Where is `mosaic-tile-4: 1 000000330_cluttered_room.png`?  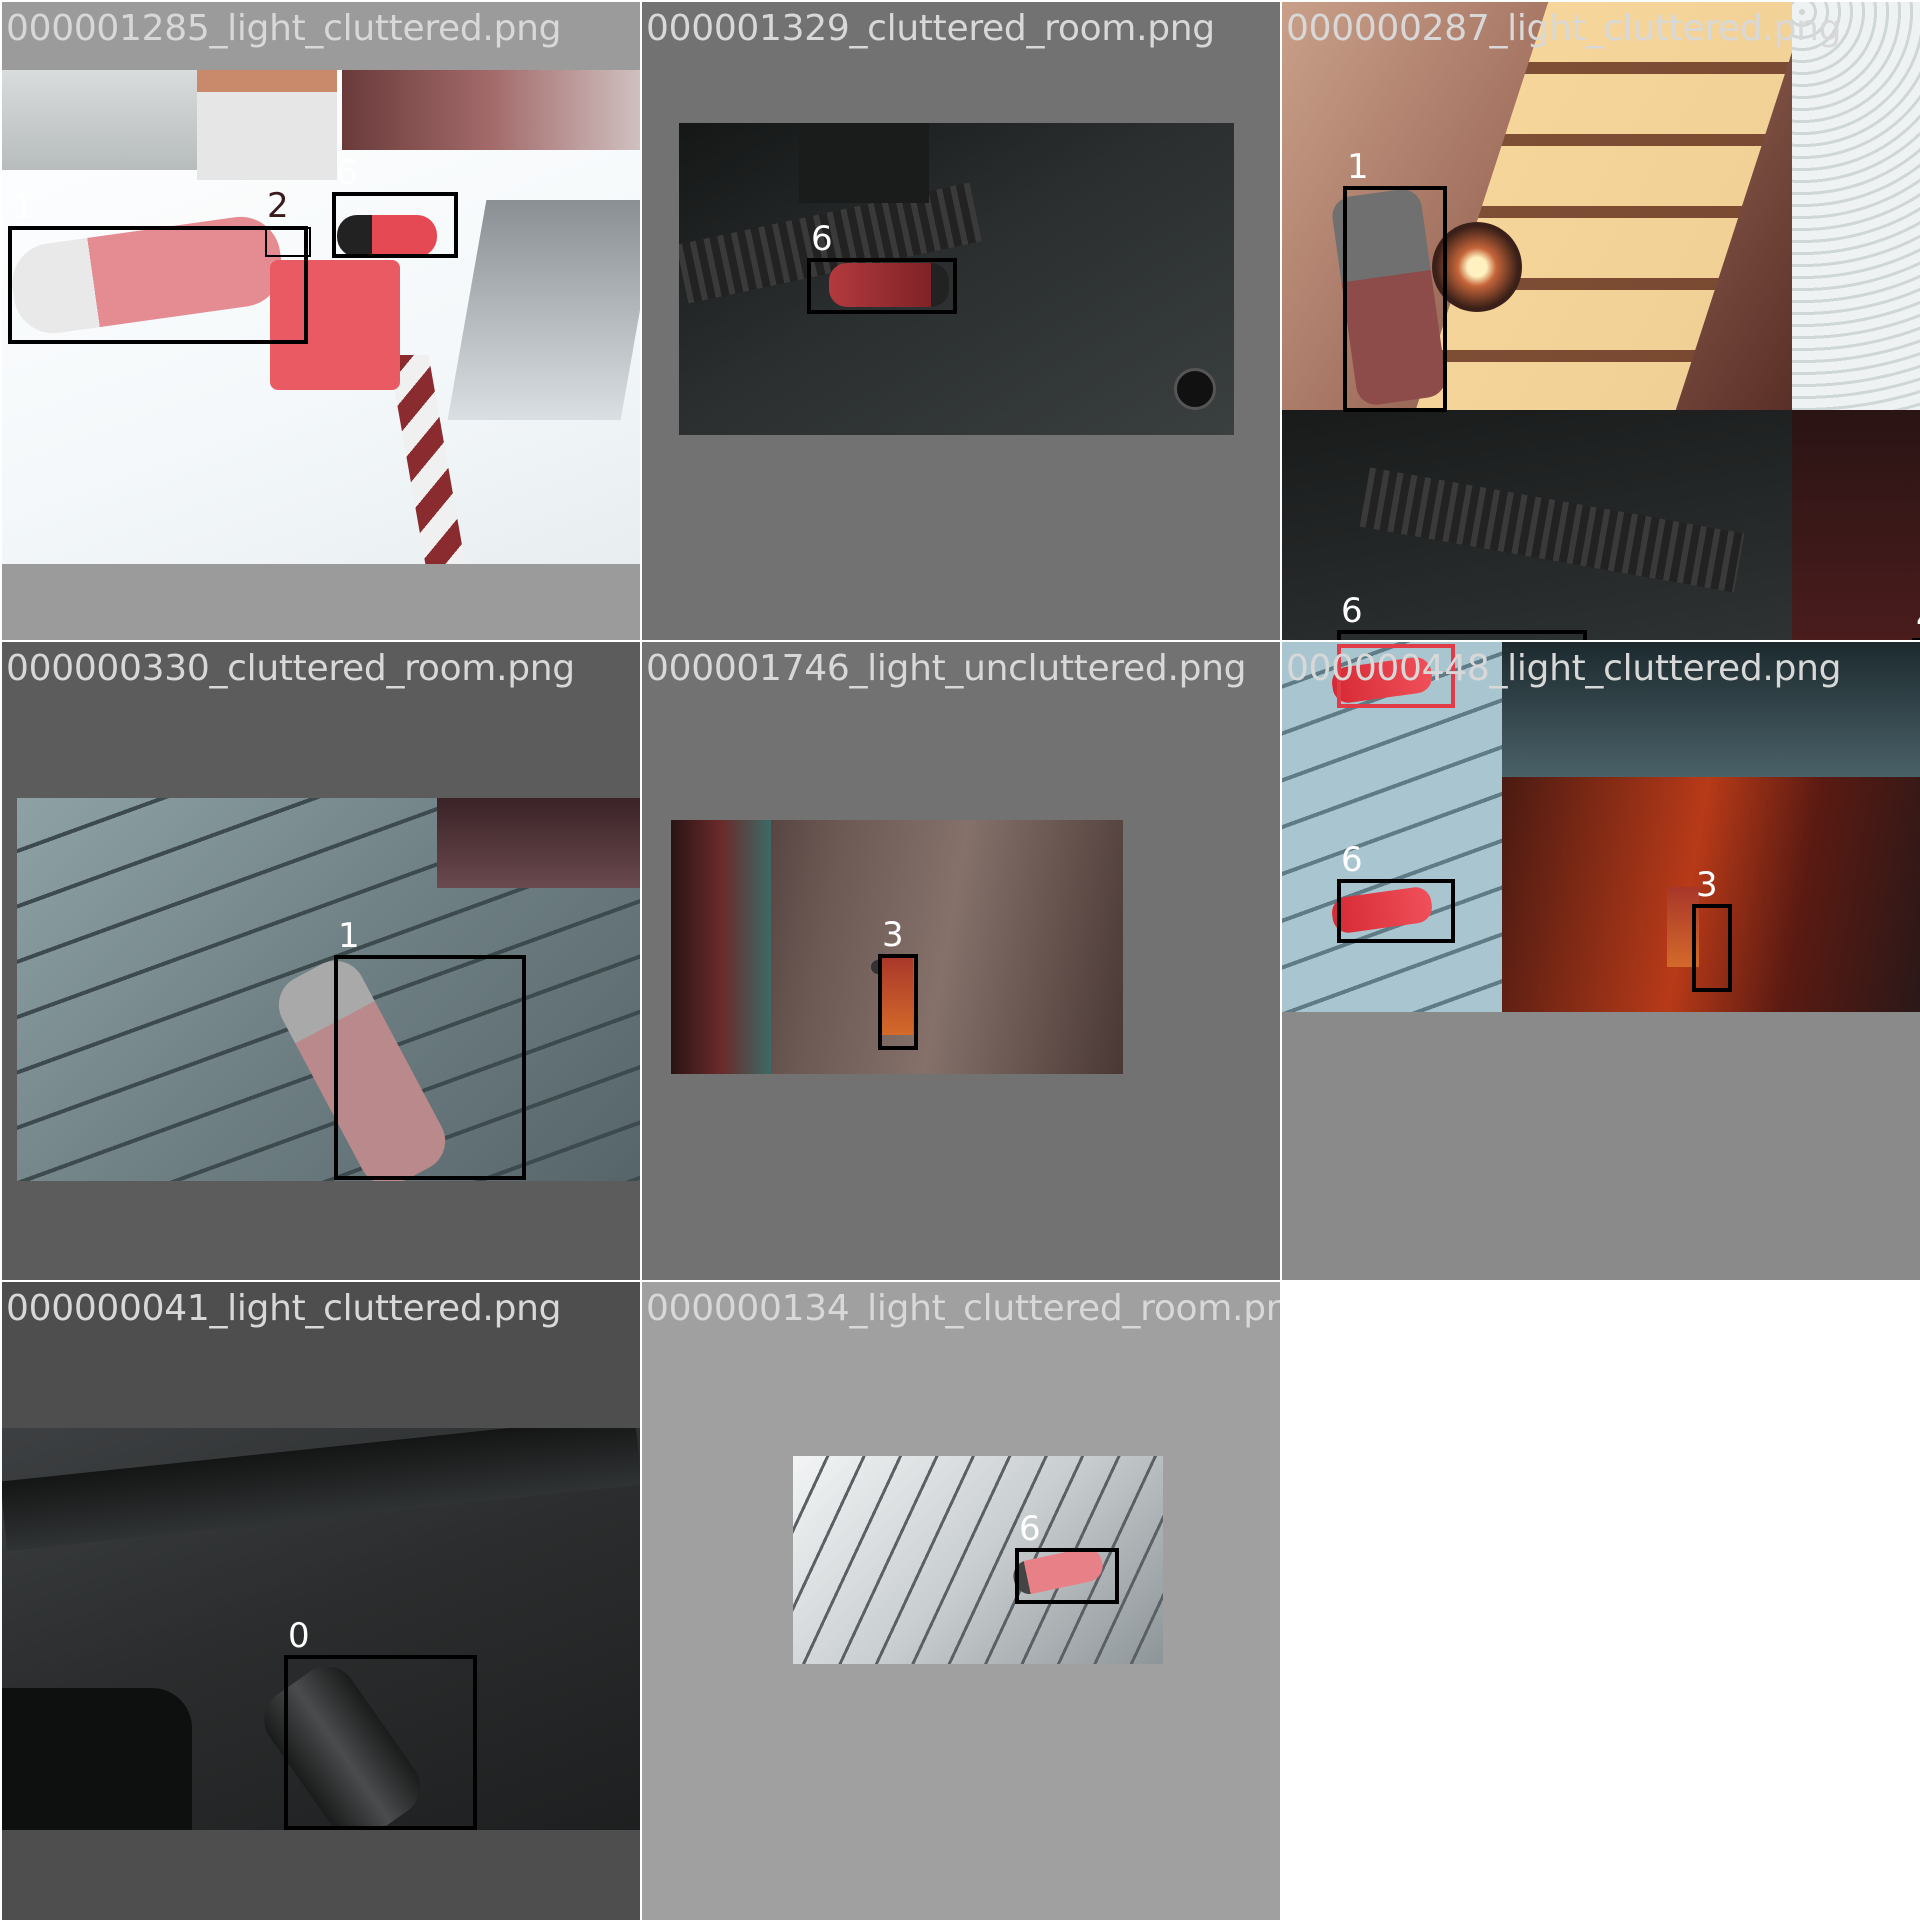
mosaic-tile-4: 1 000000330_cluttered_room.png is located at coordinates (321, 961).